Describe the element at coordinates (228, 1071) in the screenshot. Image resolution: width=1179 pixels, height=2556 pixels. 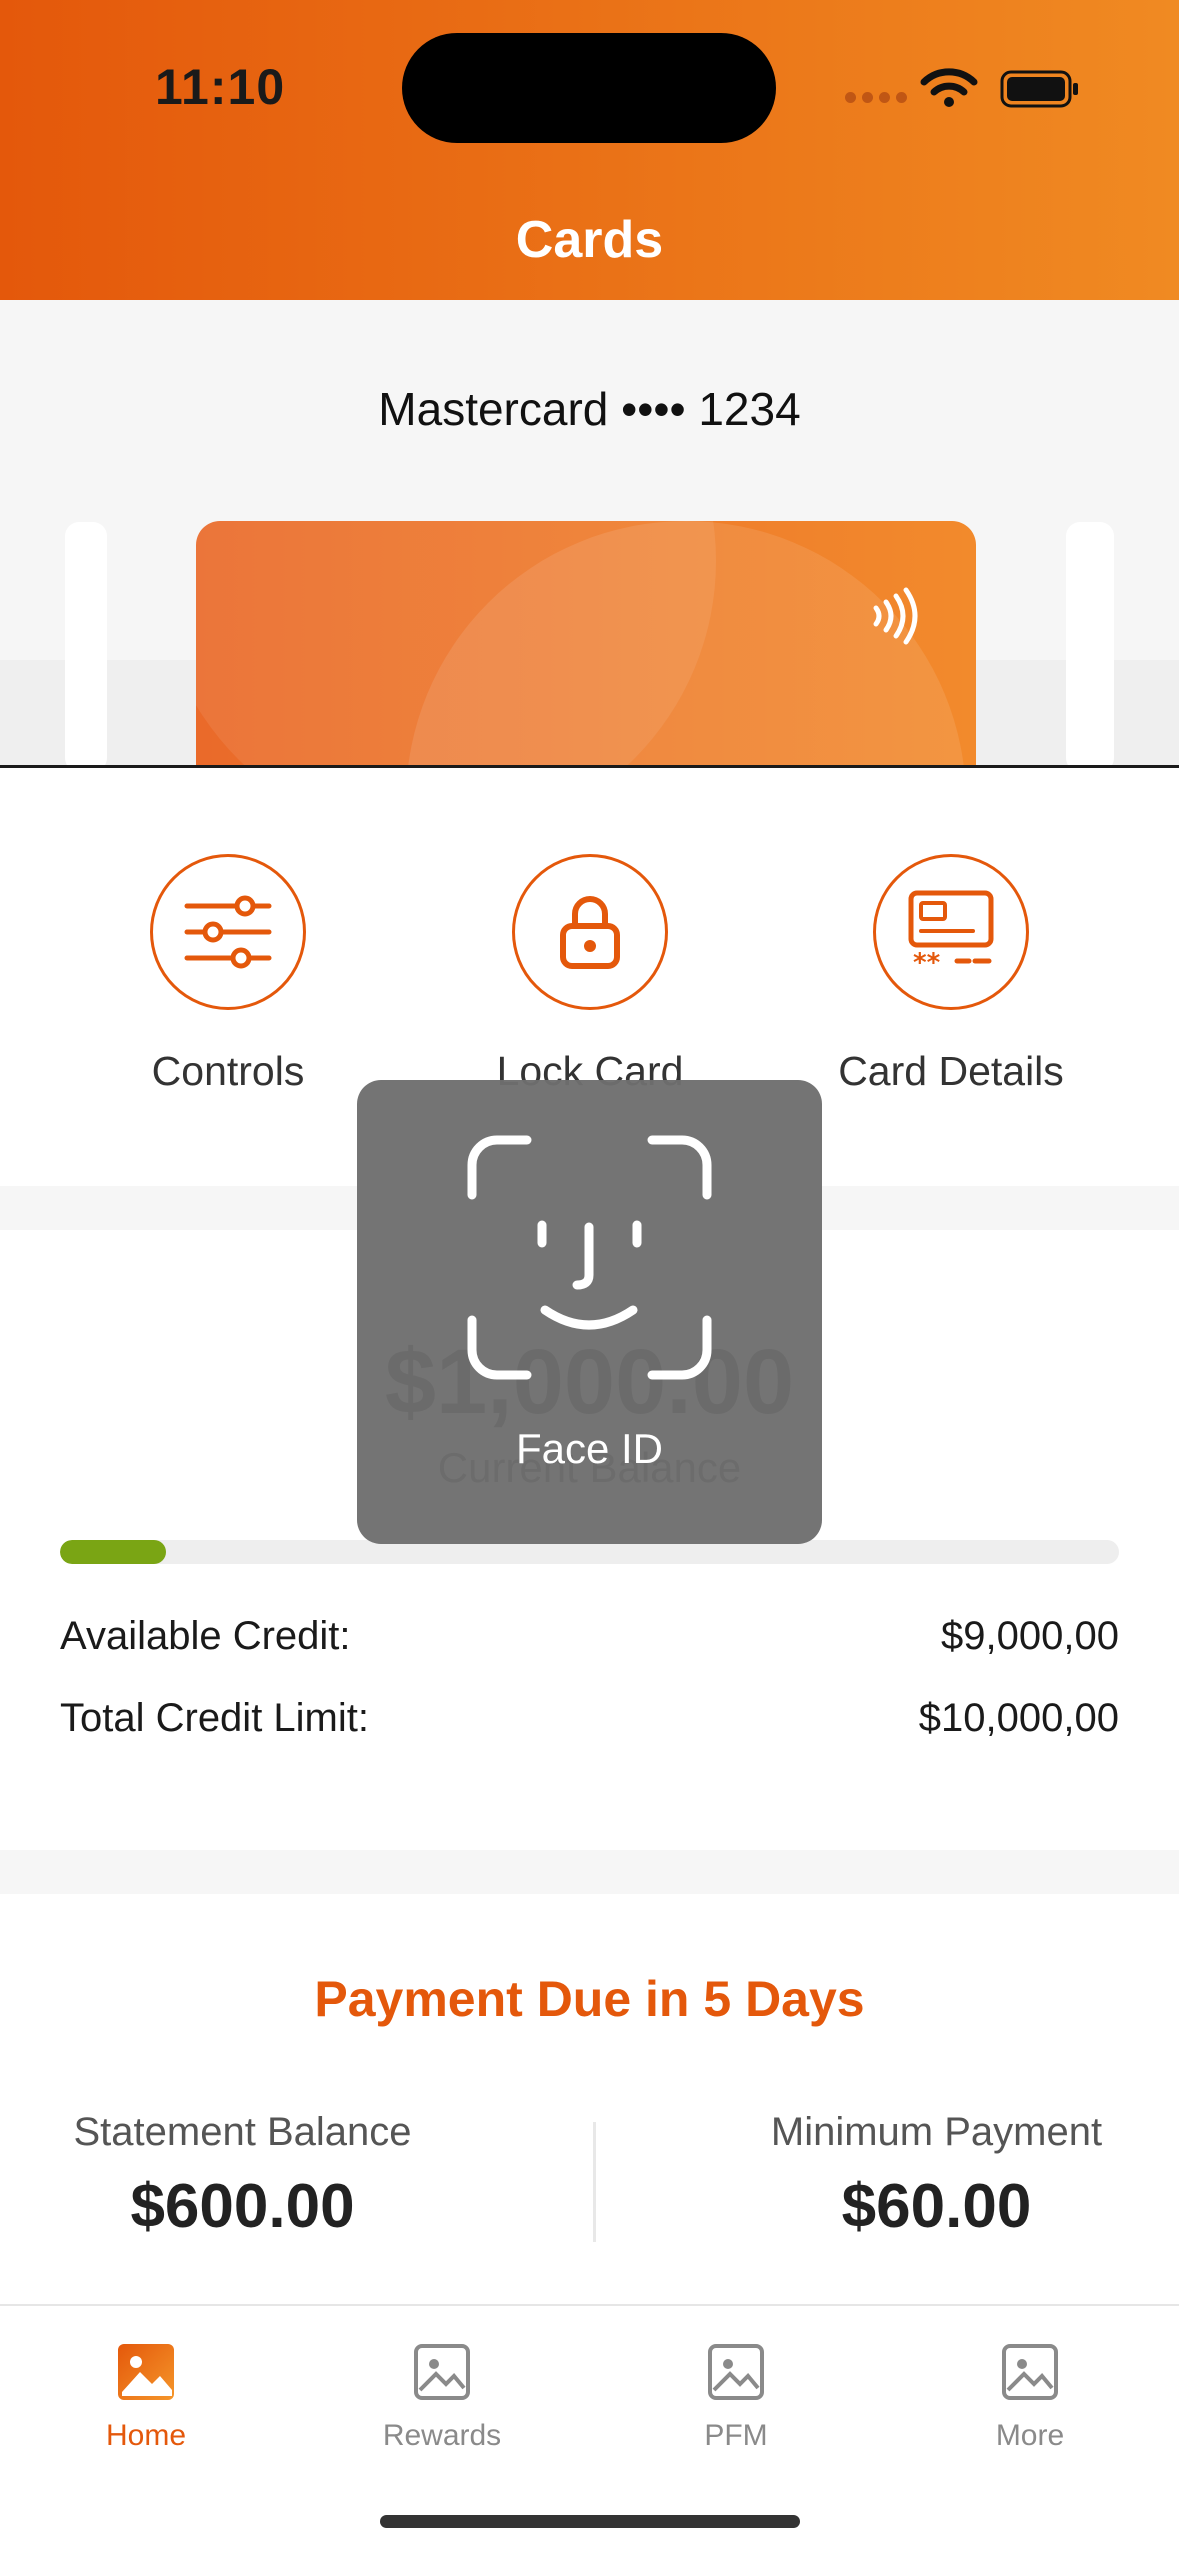
I see `controls-label: Controls` at that location.